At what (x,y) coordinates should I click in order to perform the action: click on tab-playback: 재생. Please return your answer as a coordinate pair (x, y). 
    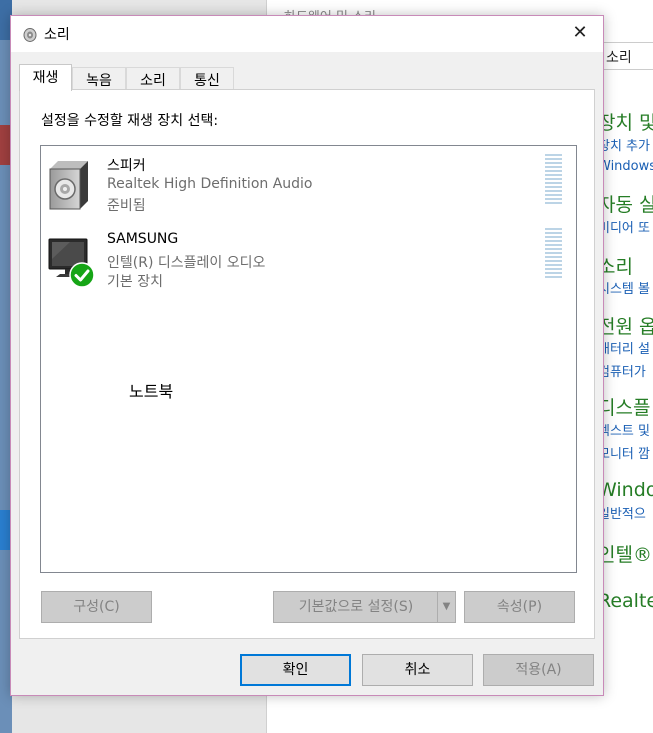
    Looking at the image, I should click on (45, 77).